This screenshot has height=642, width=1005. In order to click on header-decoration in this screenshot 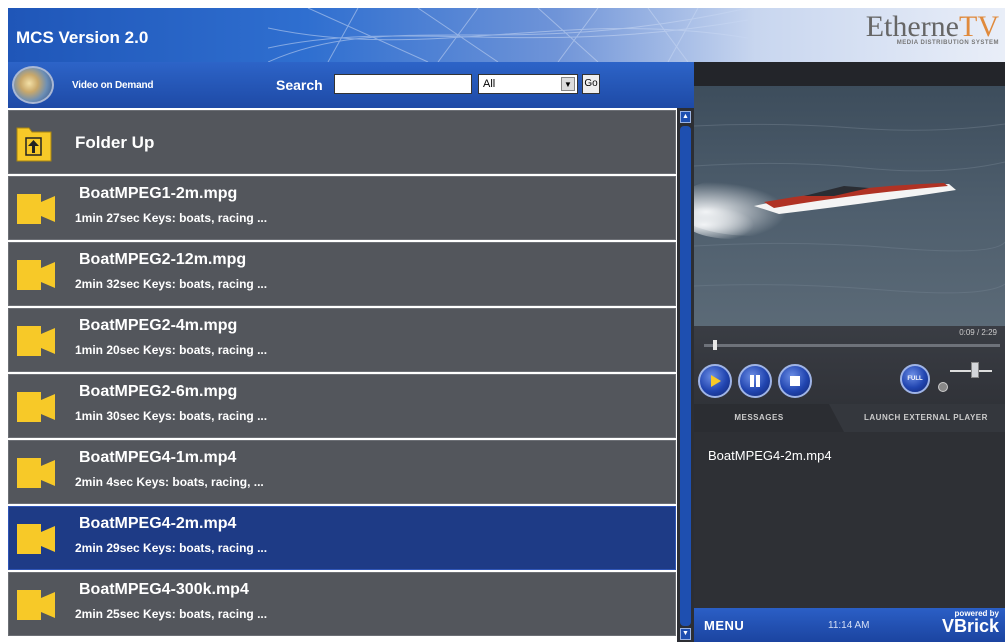, I will do `click(508, 35)`.